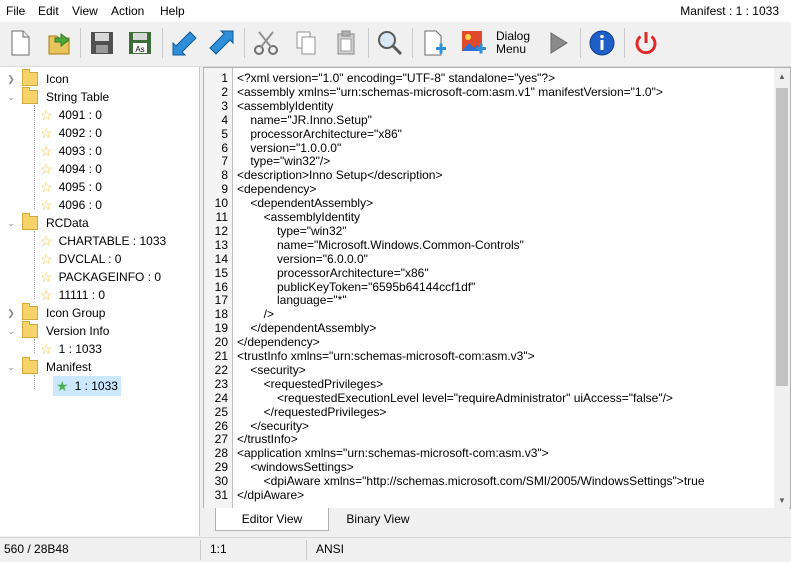 The width and height of the screenshot is (791, 562). I want to click on code-line: />, so click(256, 314).